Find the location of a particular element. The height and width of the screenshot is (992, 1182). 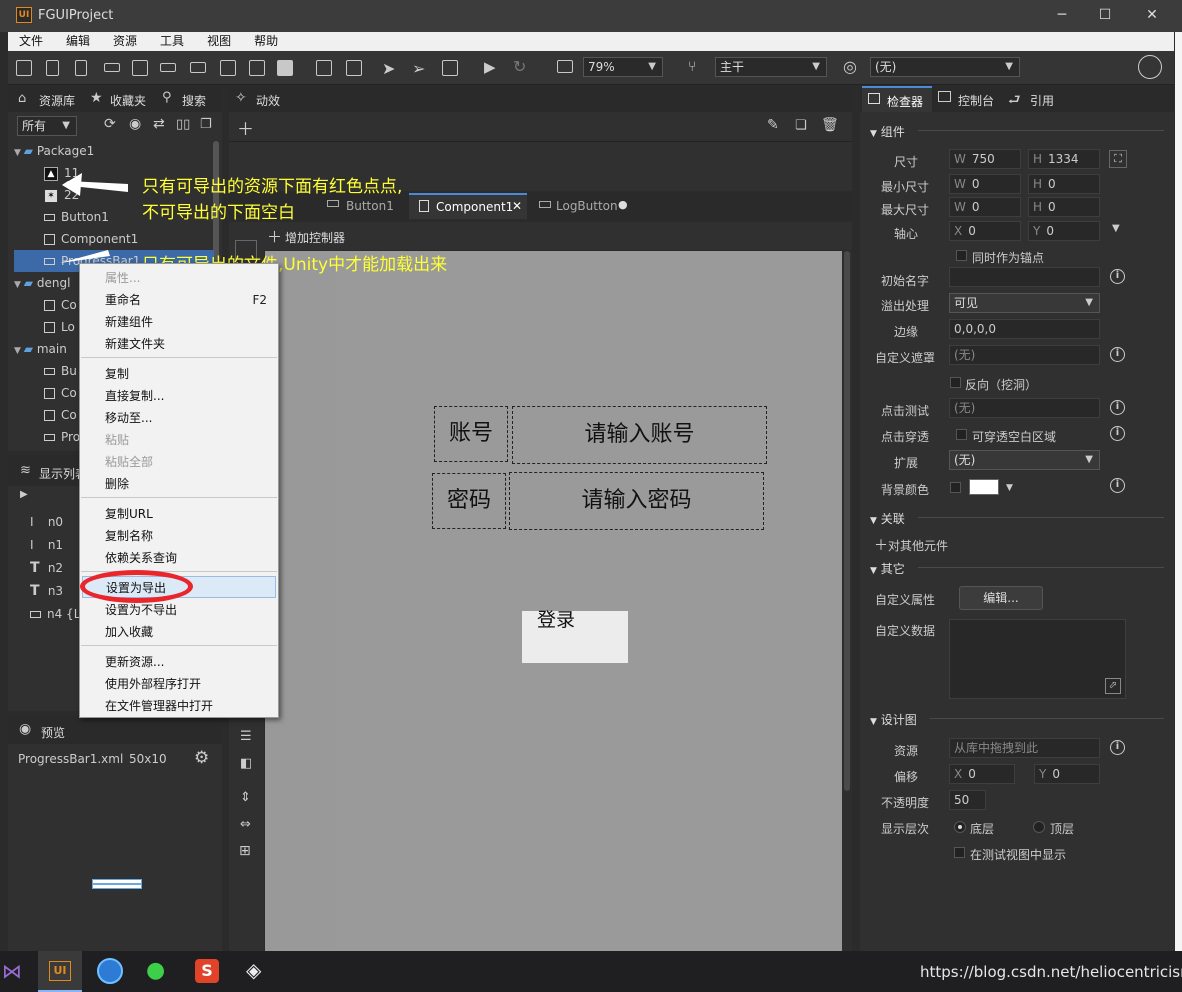

console-icon is located at coordinates (944, 96).